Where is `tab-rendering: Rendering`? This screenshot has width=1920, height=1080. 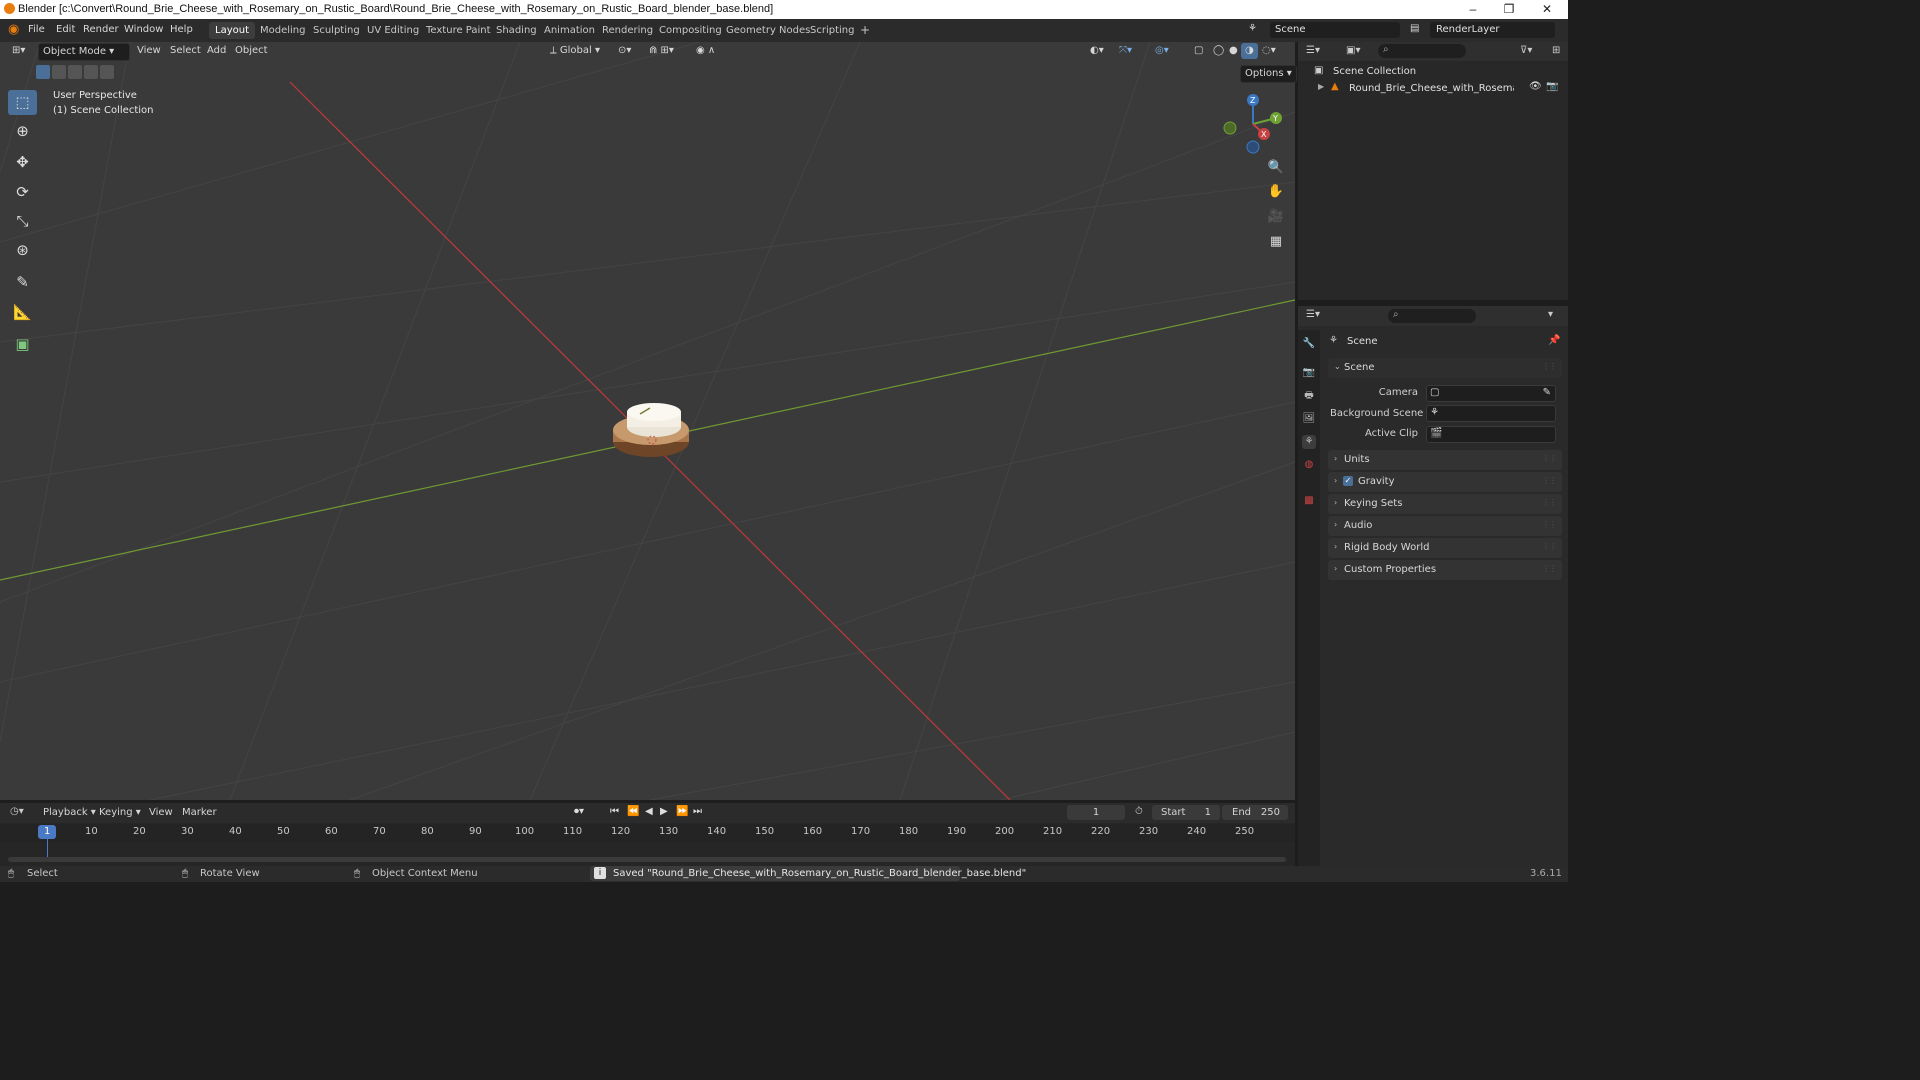 tab-rendering: Rendering is located at coordinates (627, 30).